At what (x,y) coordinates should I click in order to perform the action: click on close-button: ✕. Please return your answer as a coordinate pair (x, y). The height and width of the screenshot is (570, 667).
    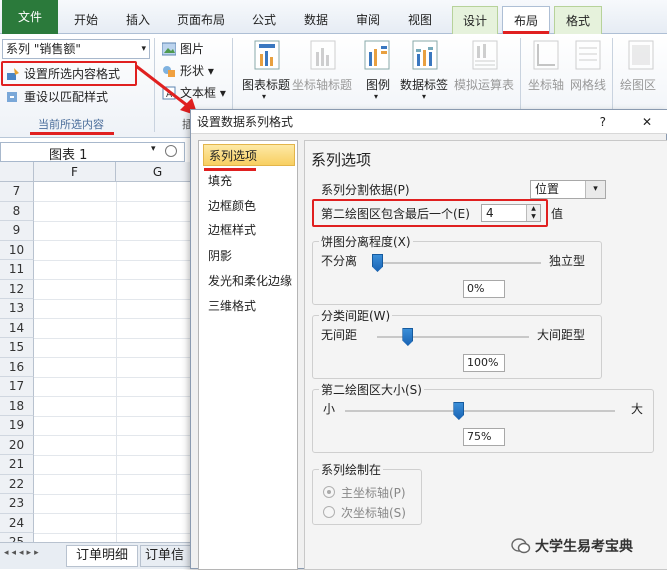
    Looking at the image, I should click on (647, 122).